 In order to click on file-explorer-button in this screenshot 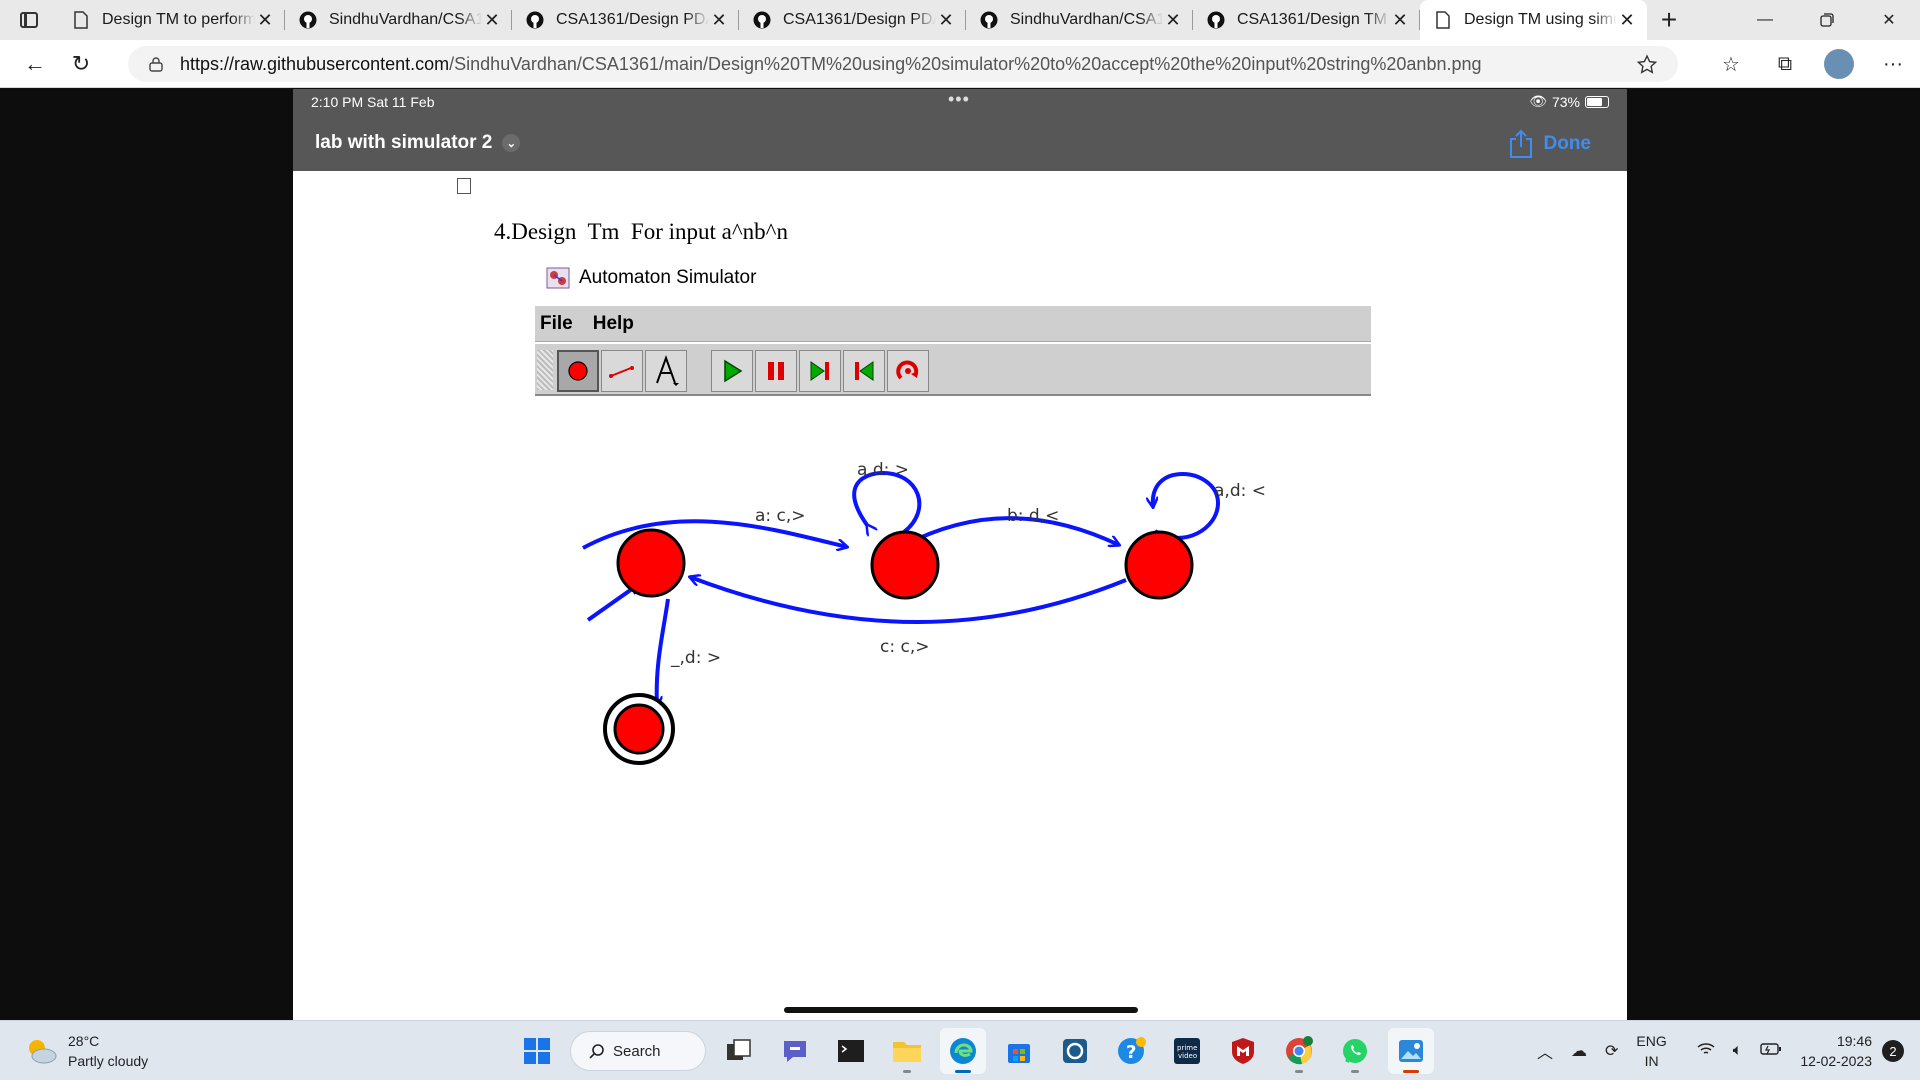, I will do `click(907, 1051)`.